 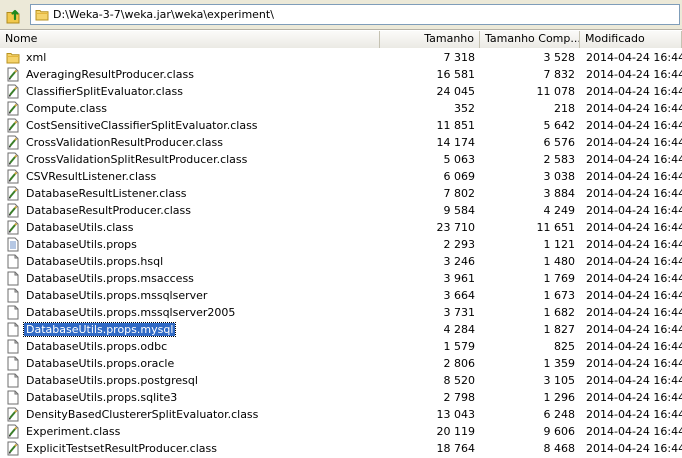 What do you see at coordinates (190, 39) in the screenshot?
I see `column-header-name: Nome` at bounding box center [190, 39].